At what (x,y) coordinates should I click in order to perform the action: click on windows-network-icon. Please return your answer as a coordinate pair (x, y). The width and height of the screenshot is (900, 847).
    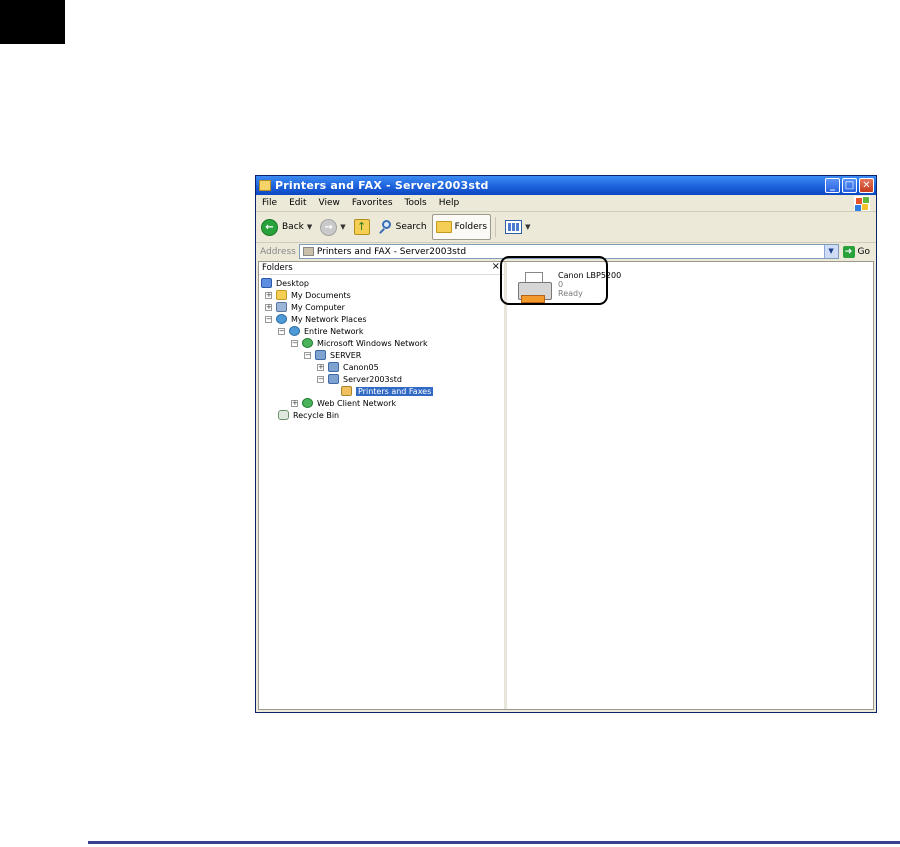
    Looking at the image, I should click on (307, 343).